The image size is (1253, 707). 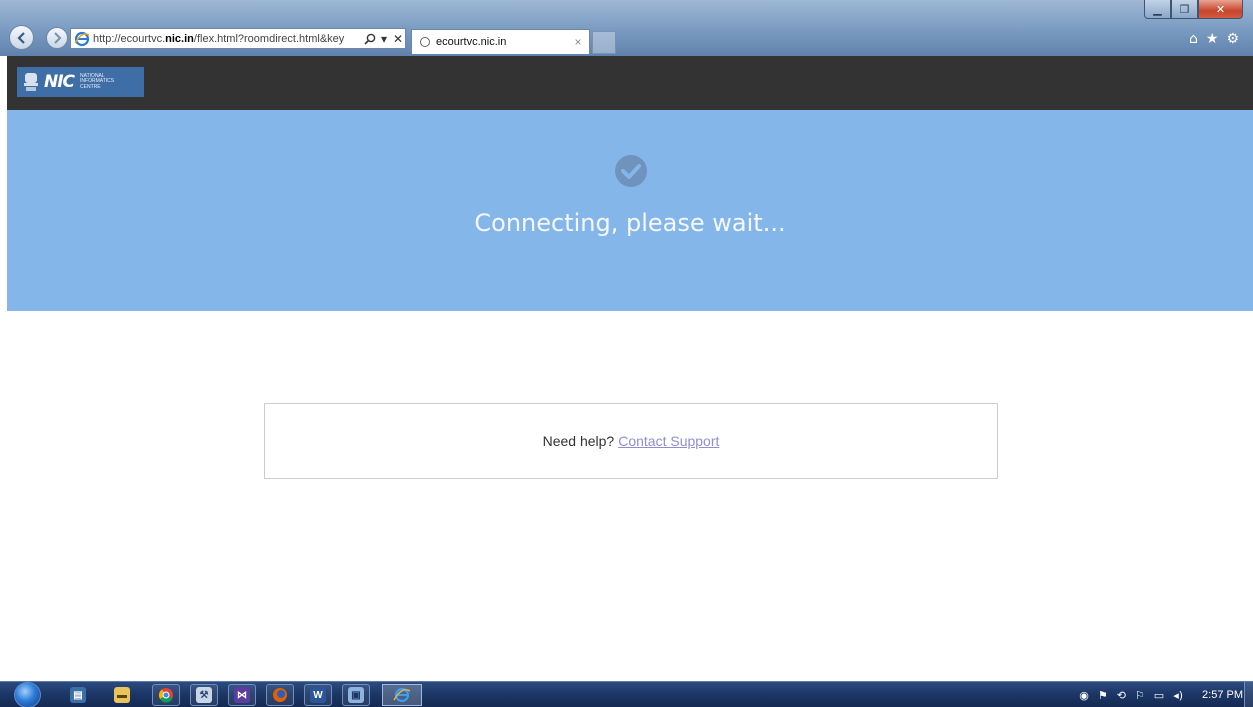 What do you see at coordinates (471, 42) in the screenshot?
I see `tab-label: ecourtvc.nic.in` at bounding box center [471, 42].